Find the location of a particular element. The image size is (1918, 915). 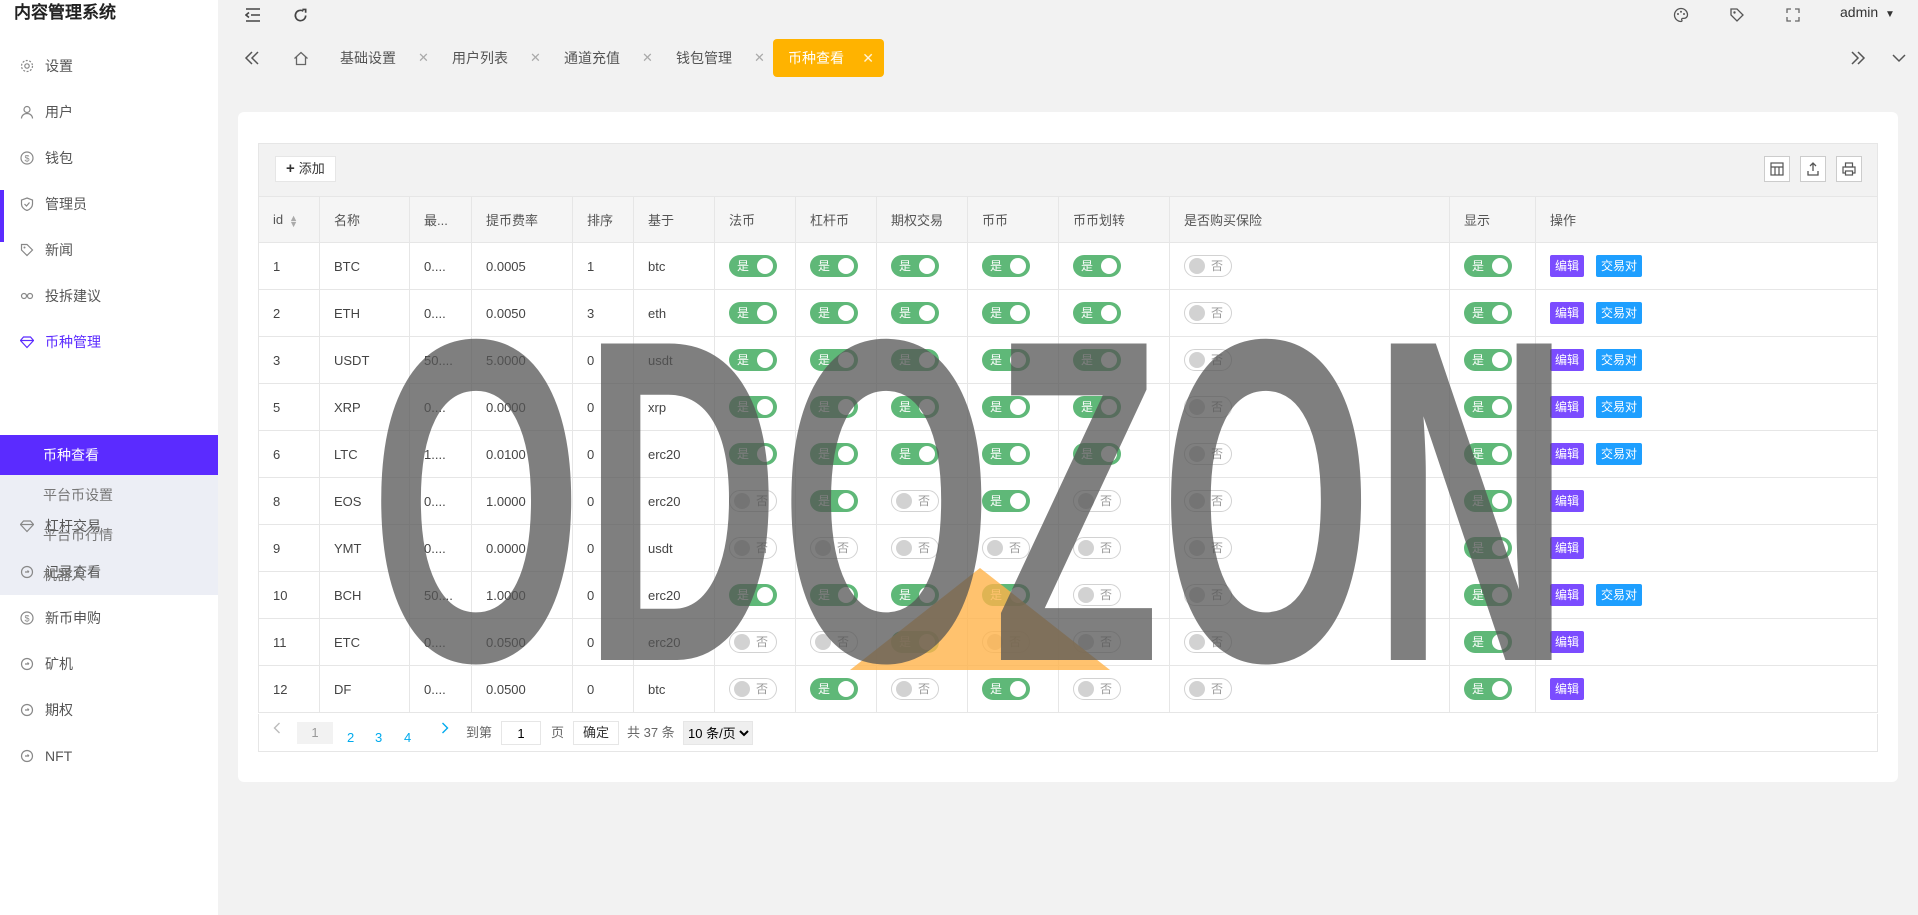

home-icon is located at coordinates (301, 58).